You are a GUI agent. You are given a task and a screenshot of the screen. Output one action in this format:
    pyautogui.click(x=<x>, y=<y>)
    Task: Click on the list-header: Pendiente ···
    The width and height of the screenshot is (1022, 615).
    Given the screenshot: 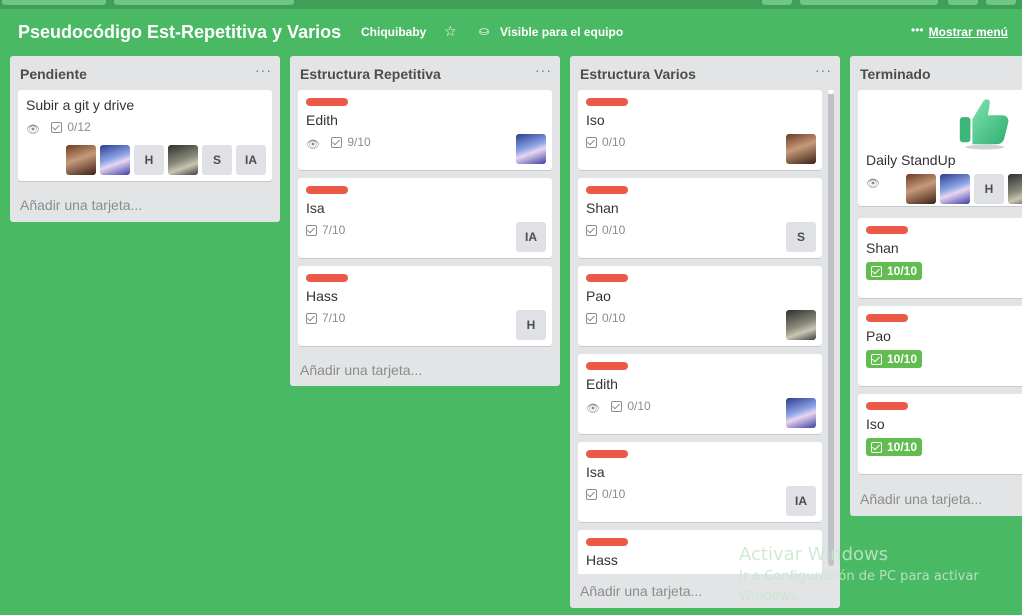 What is the action you would take?
    pyautogui.click(x=145, y=73)
    